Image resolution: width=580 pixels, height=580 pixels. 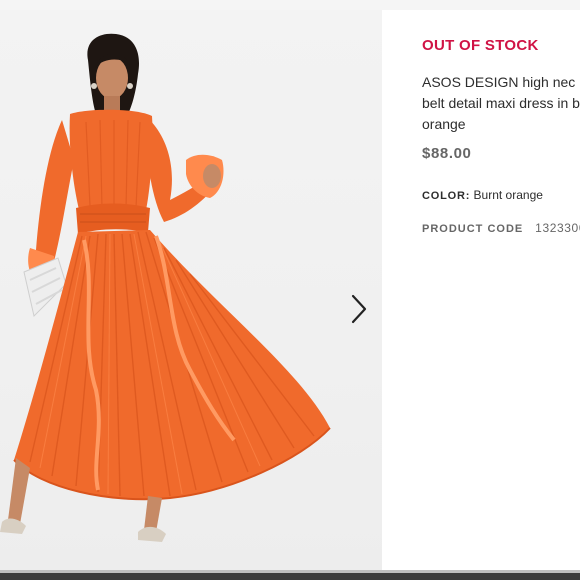 I want to click on next-image-button, so click(x=359, y=309).